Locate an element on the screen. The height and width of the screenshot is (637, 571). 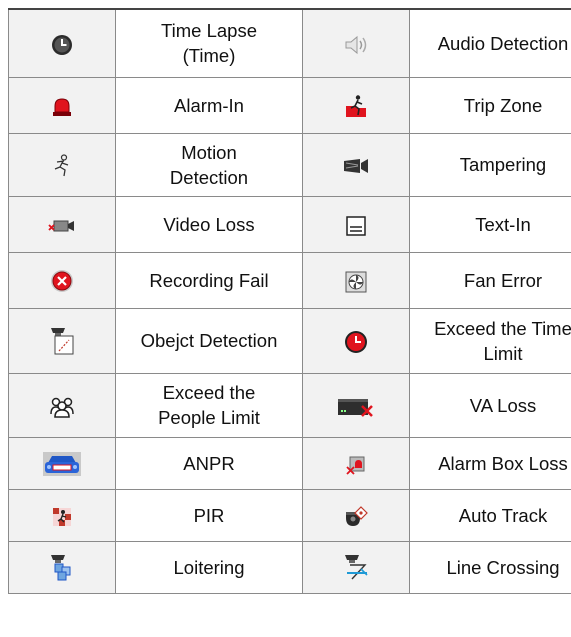
text-in-icon is located at coordinates (356, 226).